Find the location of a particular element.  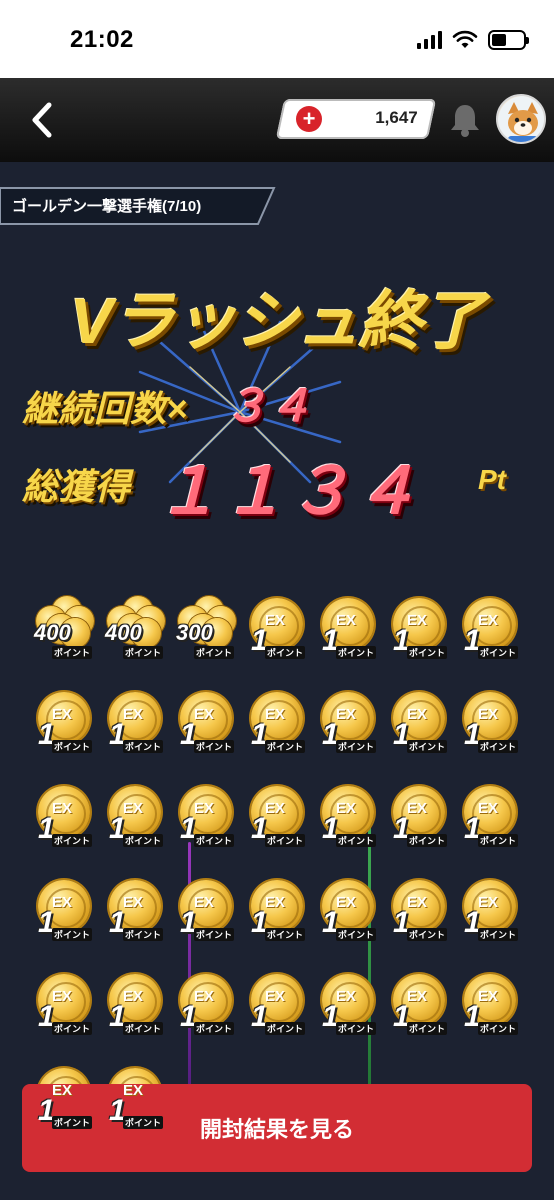

status-icons is located at coordinates (473, 40).